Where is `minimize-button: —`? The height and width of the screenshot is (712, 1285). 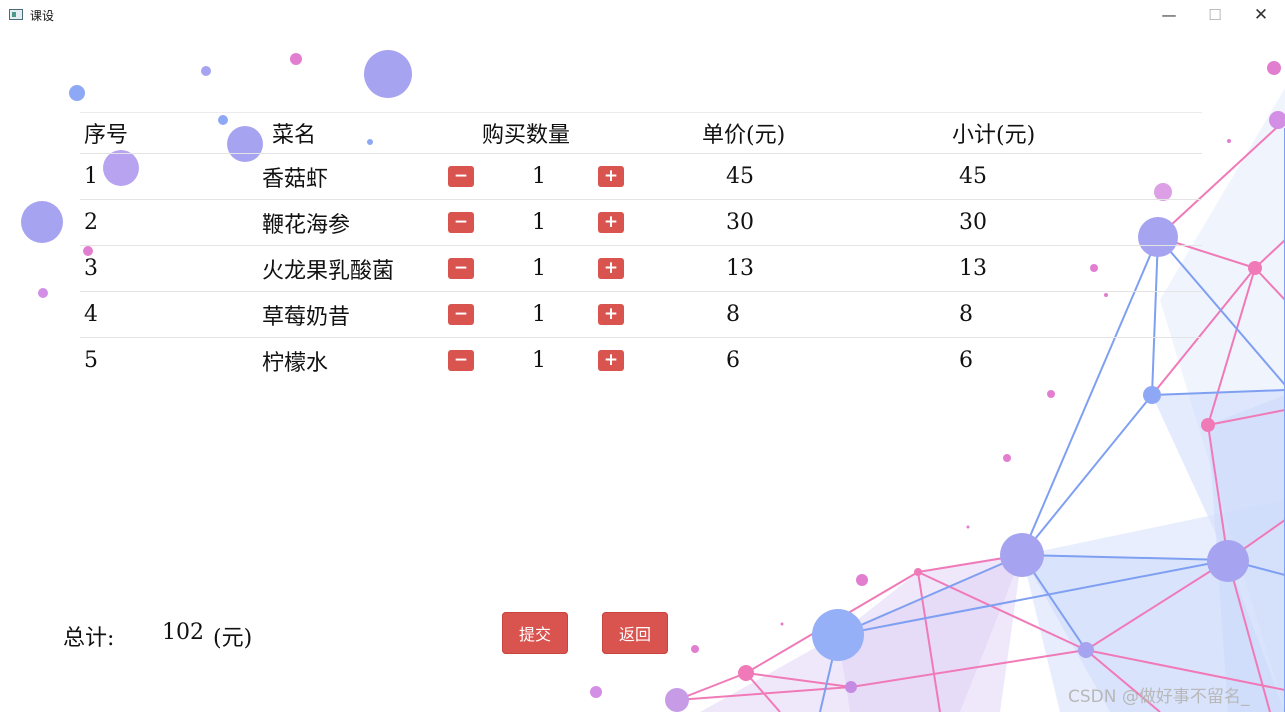
minimize-button: — is located at coordinates (1169, 15).